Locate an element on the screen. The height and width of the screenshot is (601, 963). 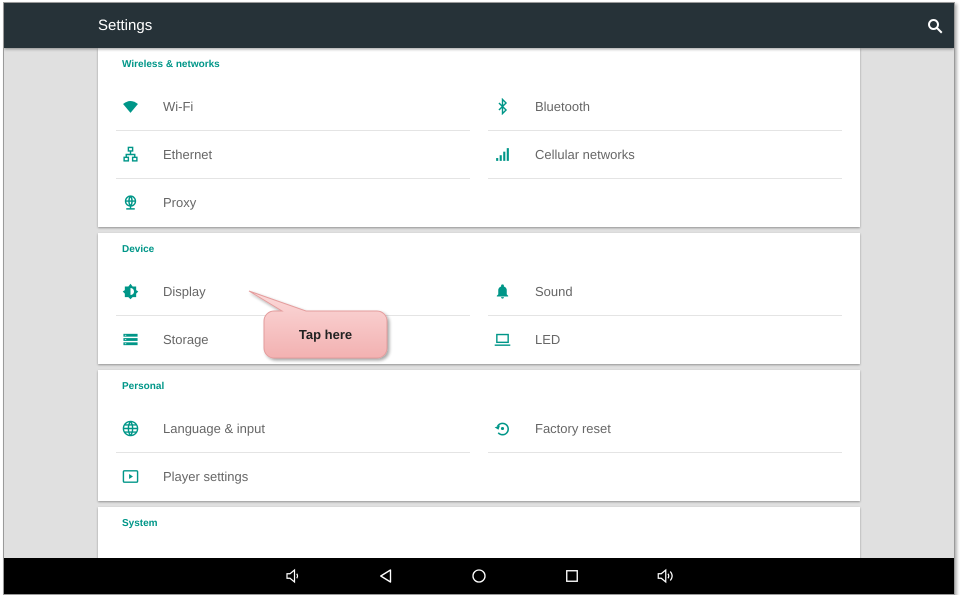
settings-item: Factory reset is located at coordinates (549, 429).